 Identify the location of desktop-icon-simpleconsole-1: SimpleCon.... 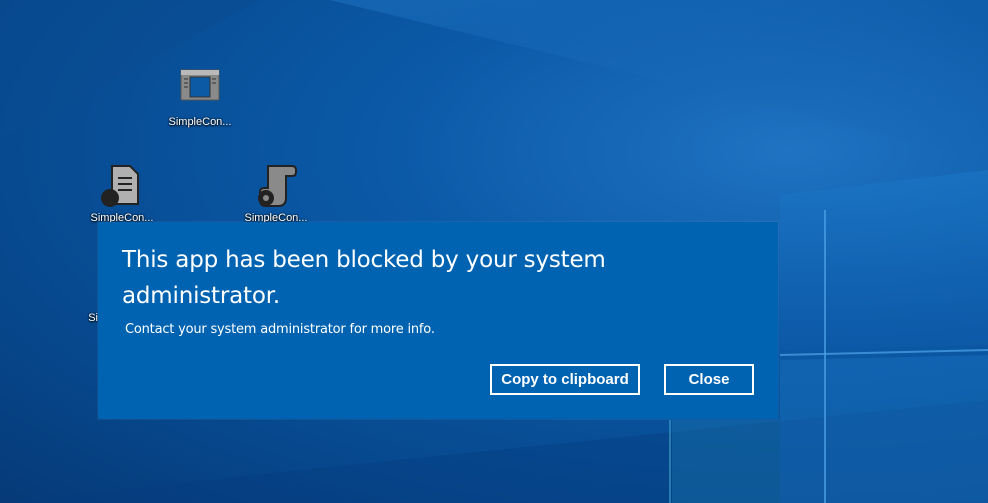
(200, 97).